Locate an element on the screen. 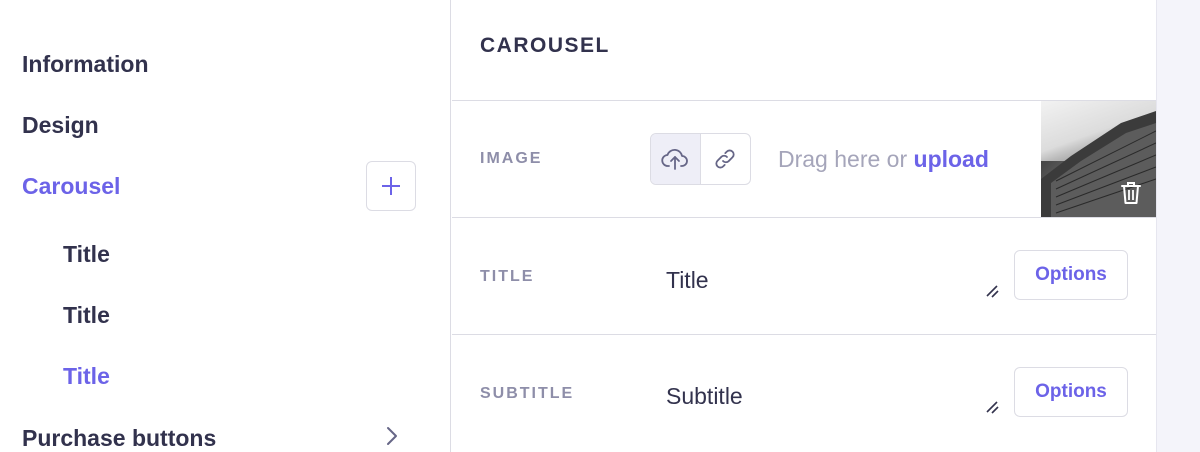 The width and height of the screenshot is (1200, 452). image-thumbnail is located at coordinates (1098, 159).